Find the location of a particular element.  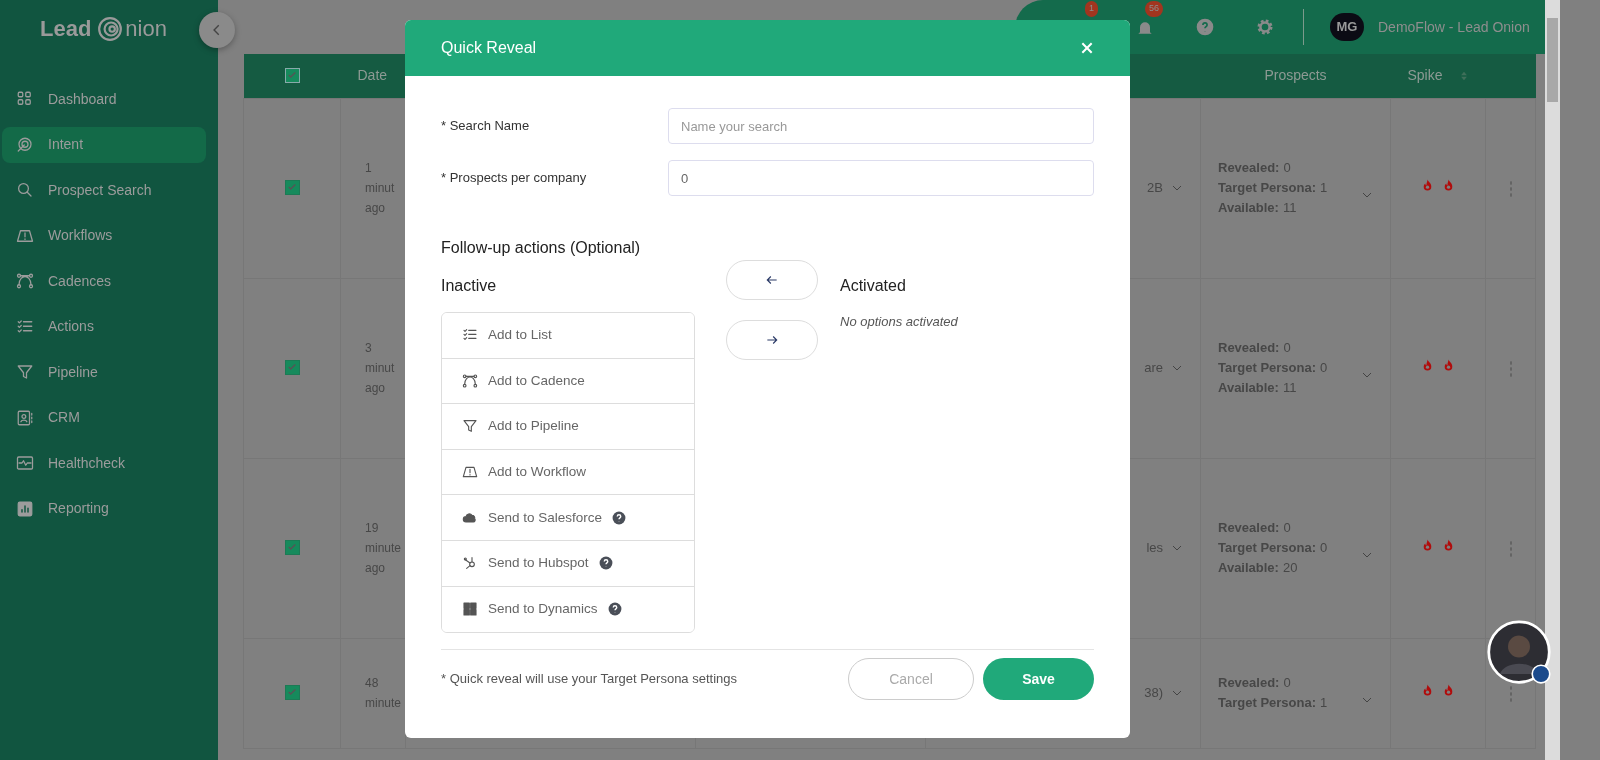

sidebar-item: Intent is located at coordinates (104, 144).